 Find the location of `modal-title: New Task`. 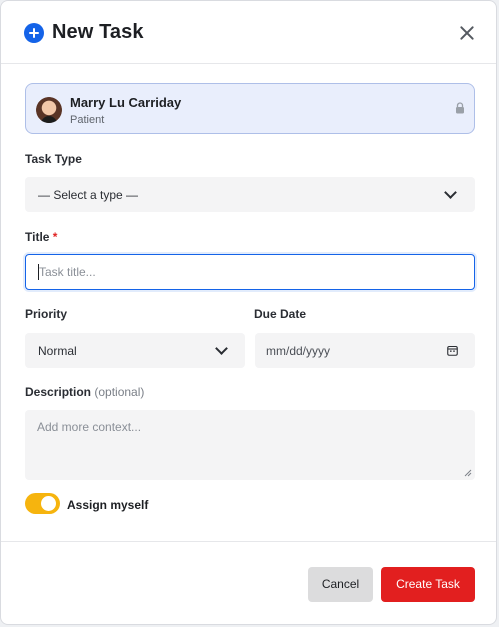

modal-title: New Task is located at coordinates (98, 32).